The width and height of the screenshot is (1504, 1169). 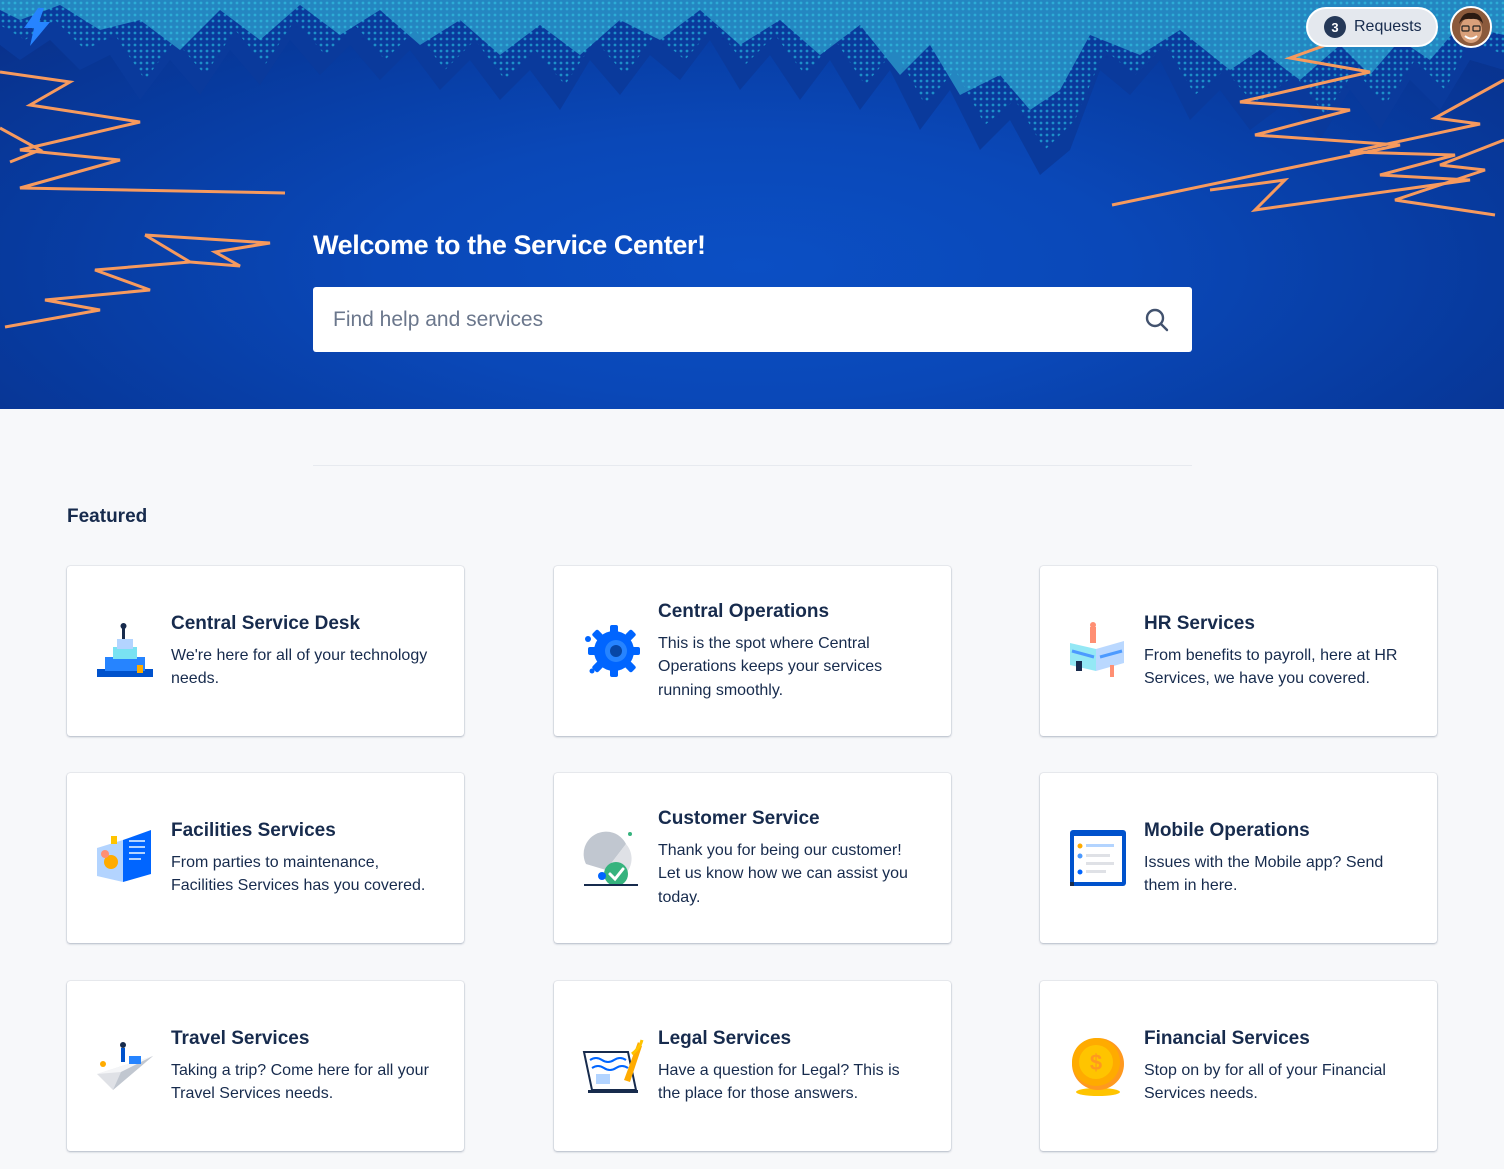 I want to click on card-title: Financial Services, so click(x=1227, y=1038).